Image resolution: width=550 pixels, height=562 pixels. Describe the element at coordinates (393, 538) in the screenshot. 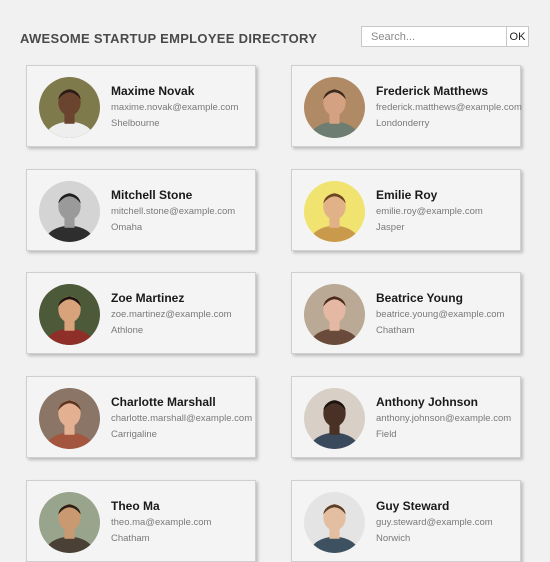

I see `employee-city: Norwich` at that location.